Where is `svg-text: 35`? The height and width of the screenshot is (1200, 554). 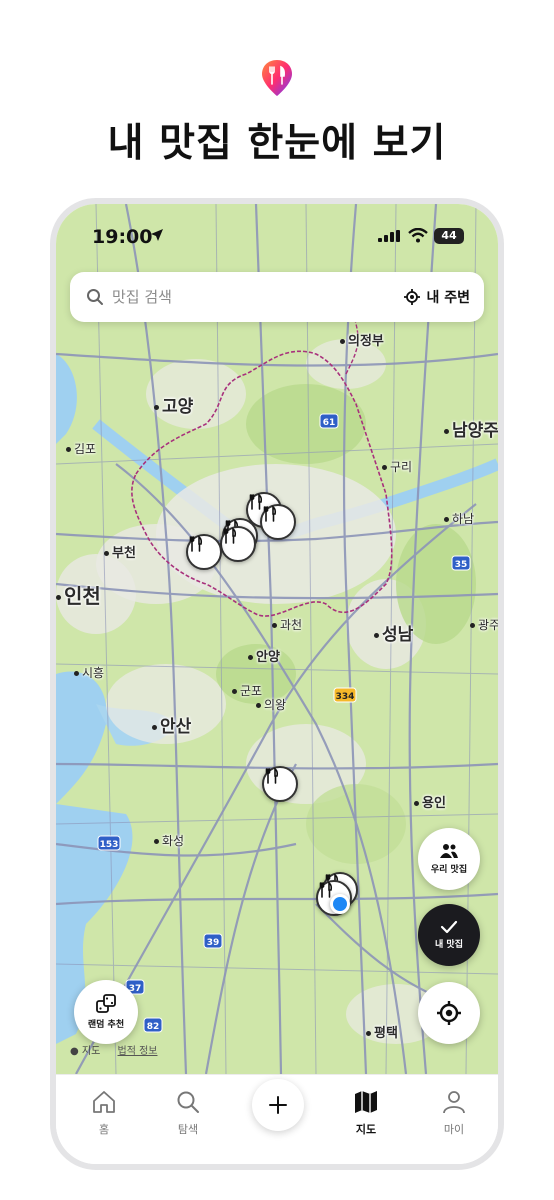 svg-text: 35 is located at coordinates (461, 565).